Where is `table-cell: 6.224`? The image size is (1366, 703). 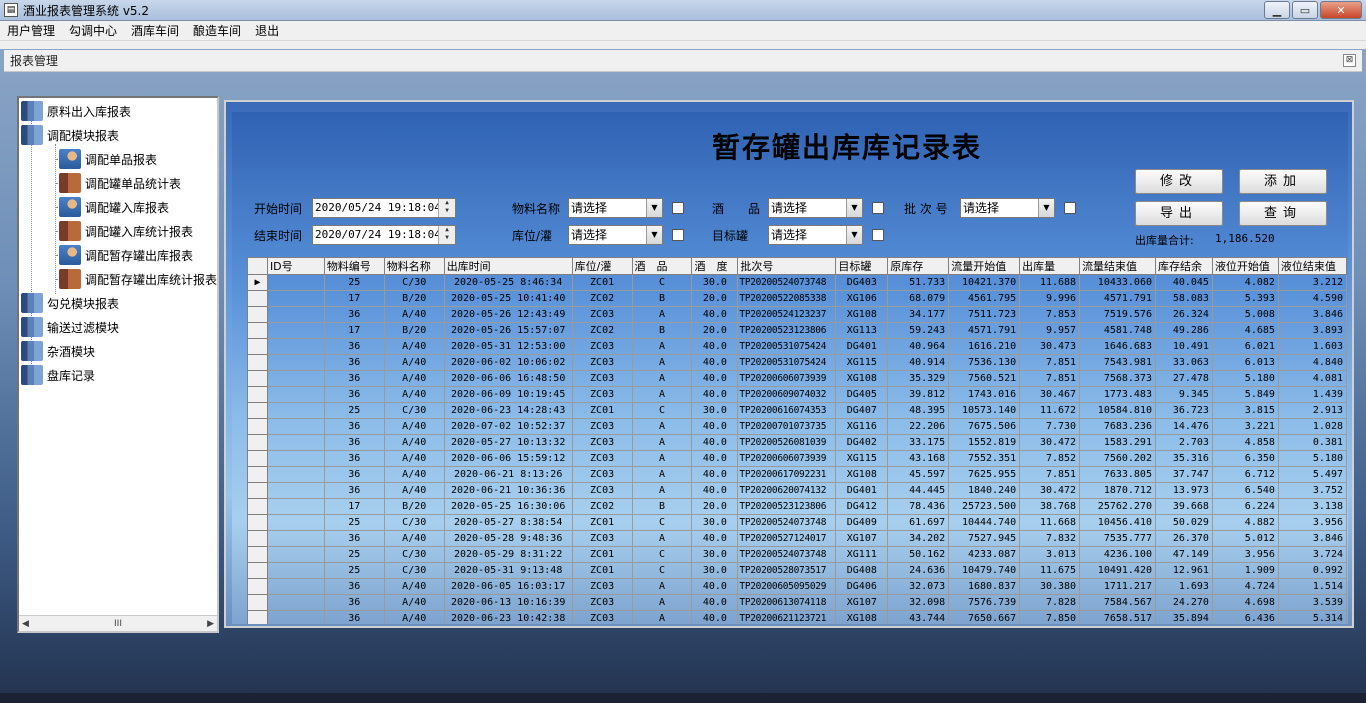 table-cell: 6.224 is located at coordinates (1245, 506).